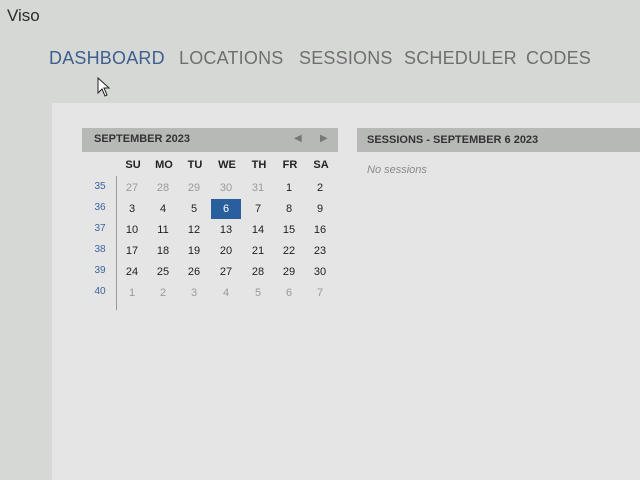 The width and height of the screenshot is (640, 480). What do you see at coordinates (100, 270) in the screenshot?
I see `week-number: 39` at bounding box center [100, 270].